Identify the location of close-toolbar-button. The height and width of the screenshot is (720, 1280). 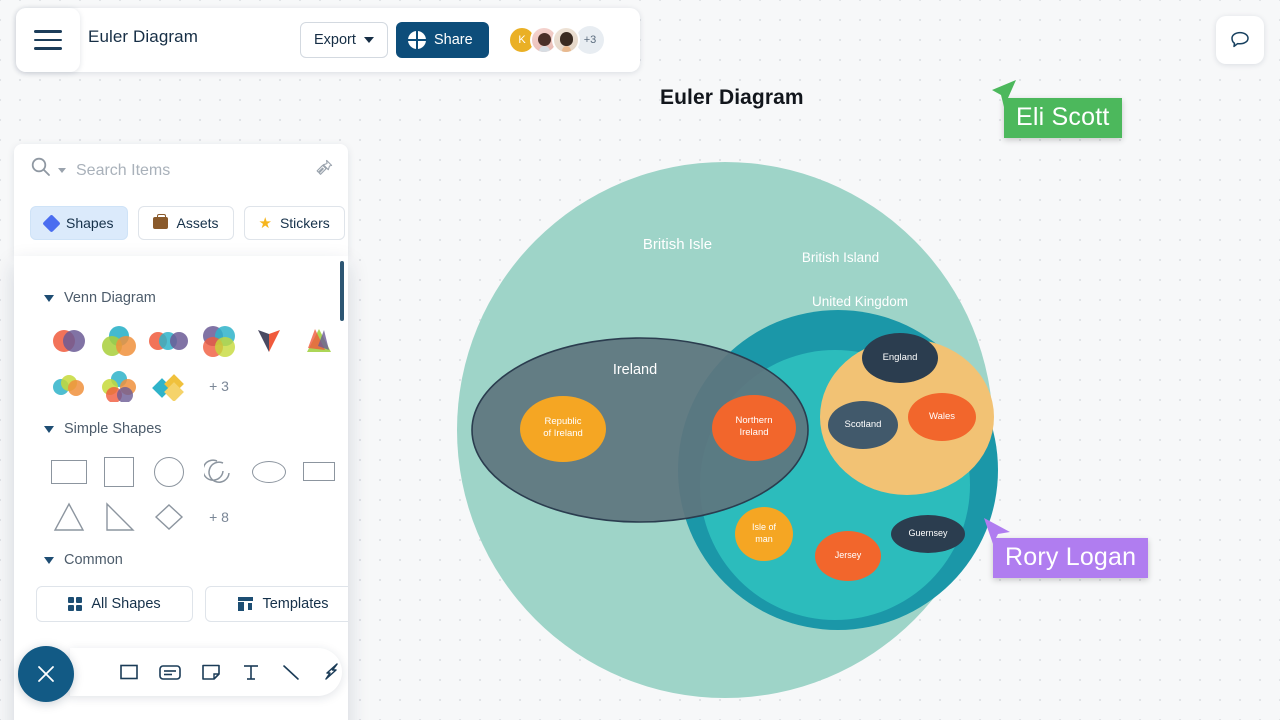
(46, 674).